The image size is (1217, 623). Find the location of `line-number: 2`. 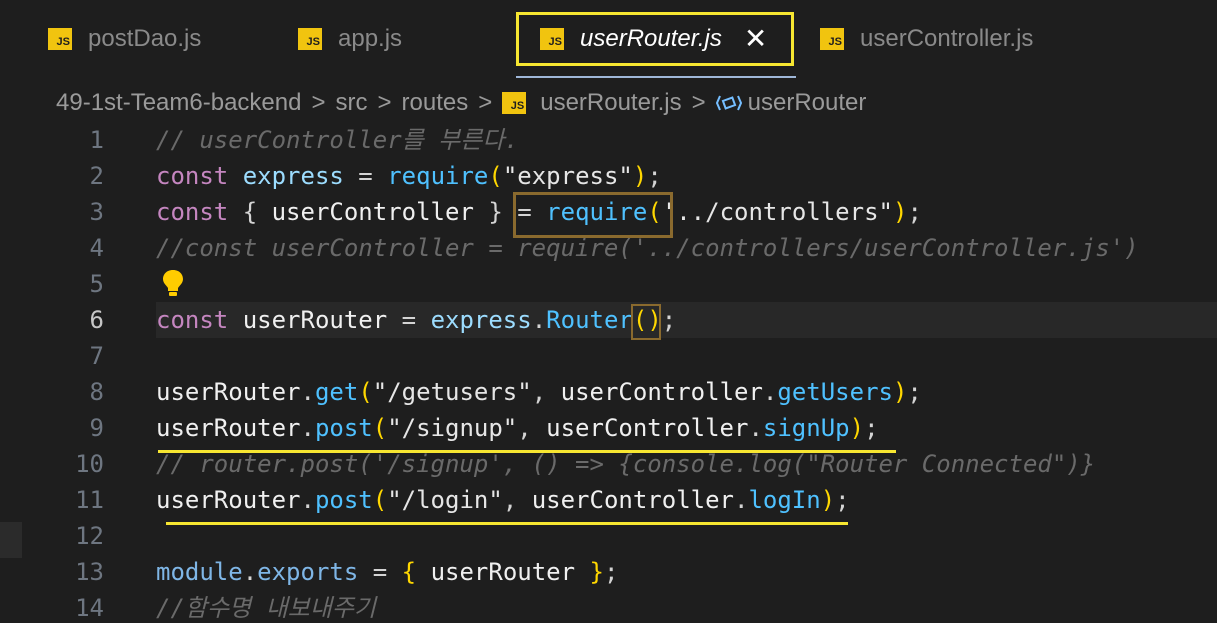

line-number: 2 is located at coordinates (96, 176).